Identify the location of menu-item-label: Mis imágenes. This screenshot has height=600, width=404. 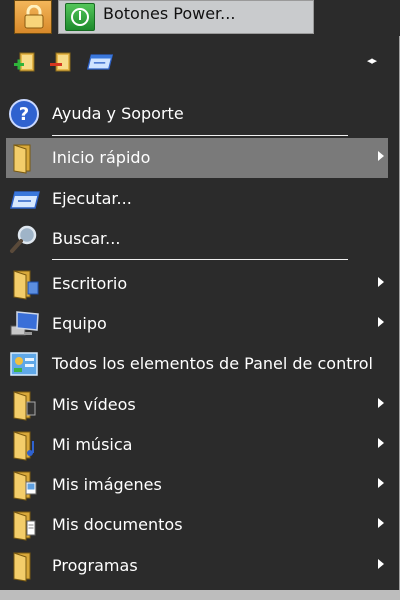
(107, 484).